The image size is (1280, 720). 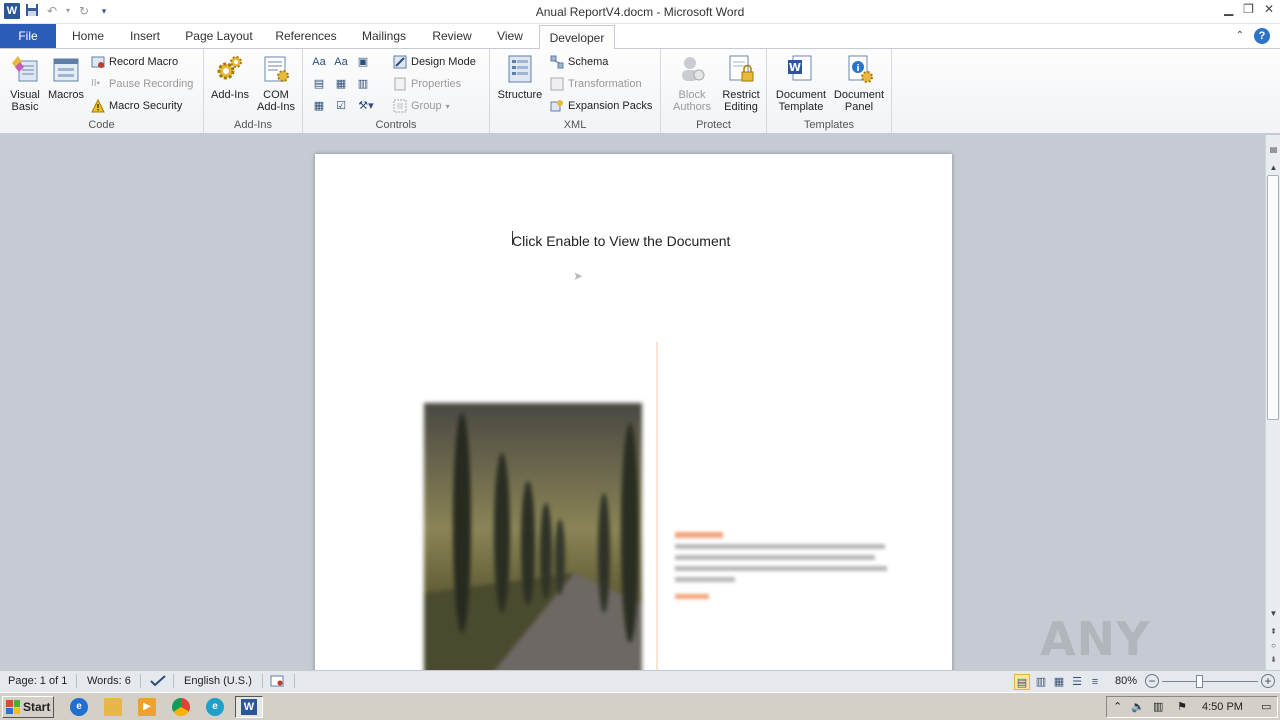 I want to click on tab-developer: Developer, so click(x=577, y=37).